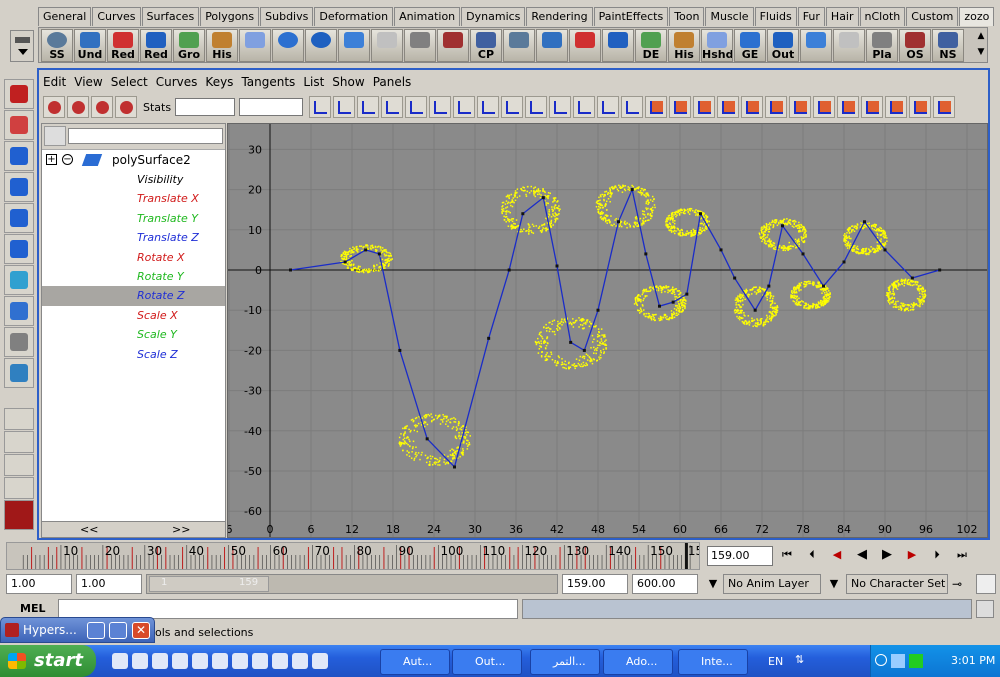  What do you see at coordinates (271, 107) in the screenshot?
I see `stats-value-field` at bounding box center [271, 107].